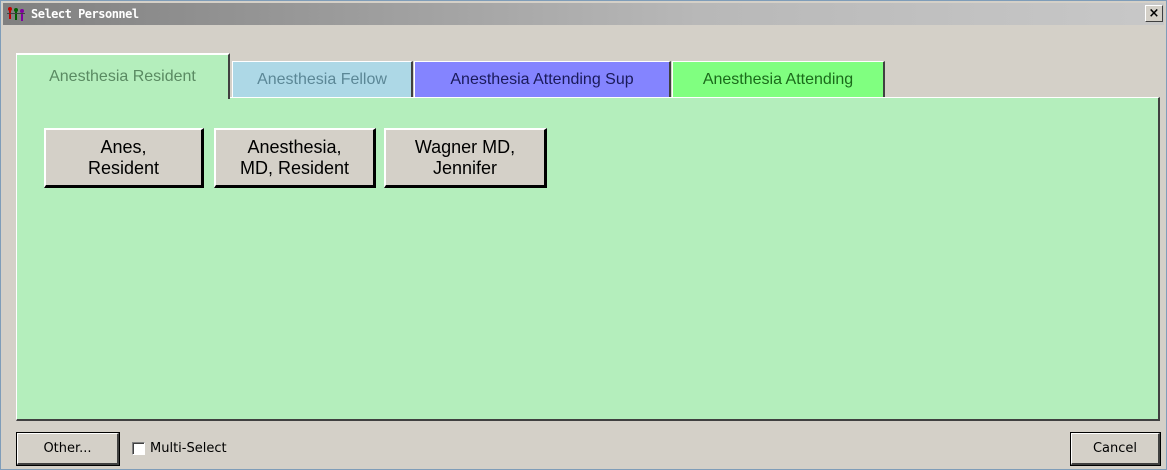 This screenshot has height=470, width=1167. I want to click on title-bar: Select Personnel ×, so click(583, 14).